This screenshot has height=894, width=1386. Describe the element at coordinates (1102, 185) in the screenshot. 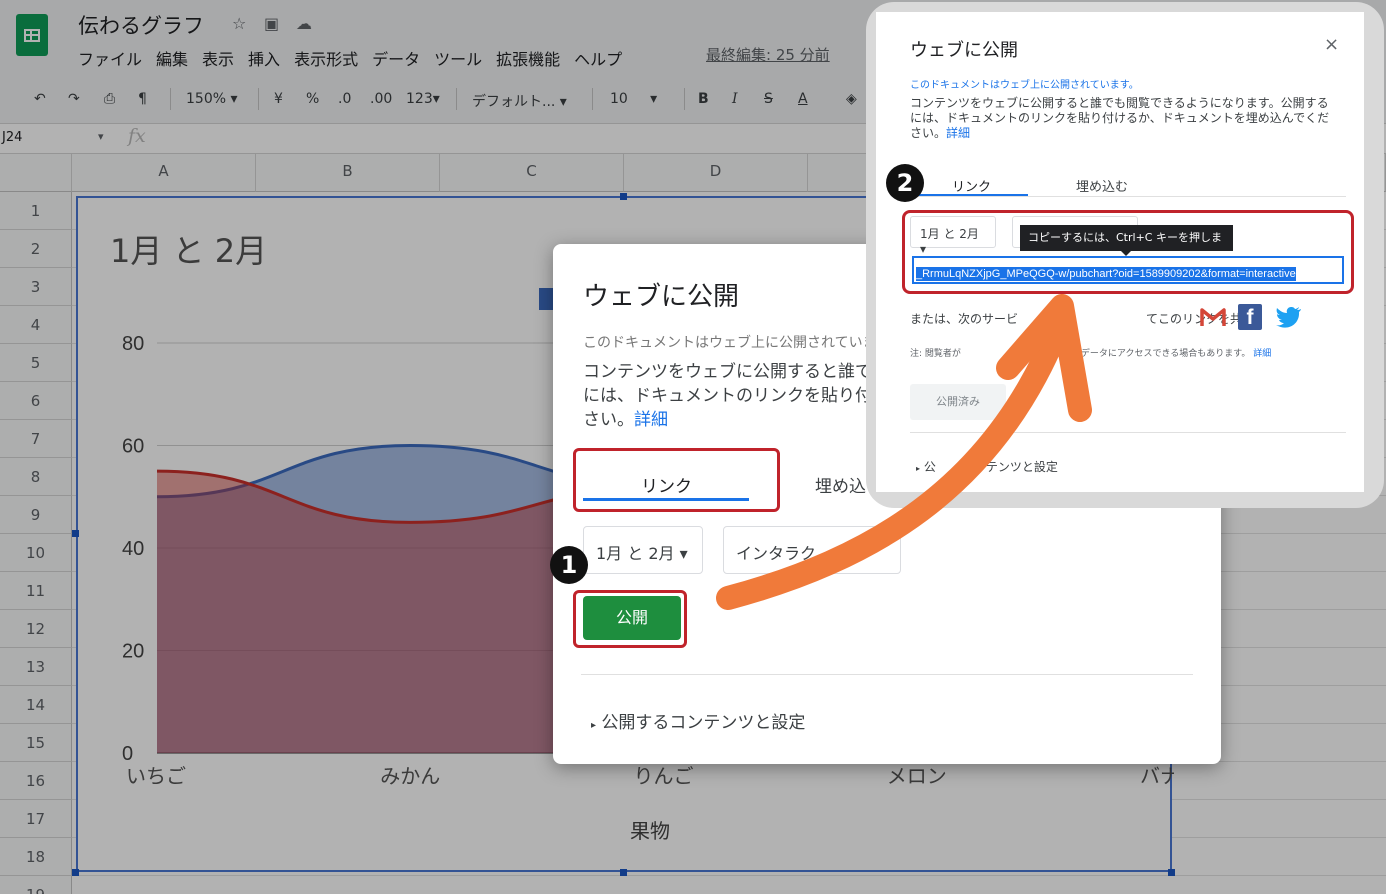

I see `tab-embed: 埋め込む` at that location.